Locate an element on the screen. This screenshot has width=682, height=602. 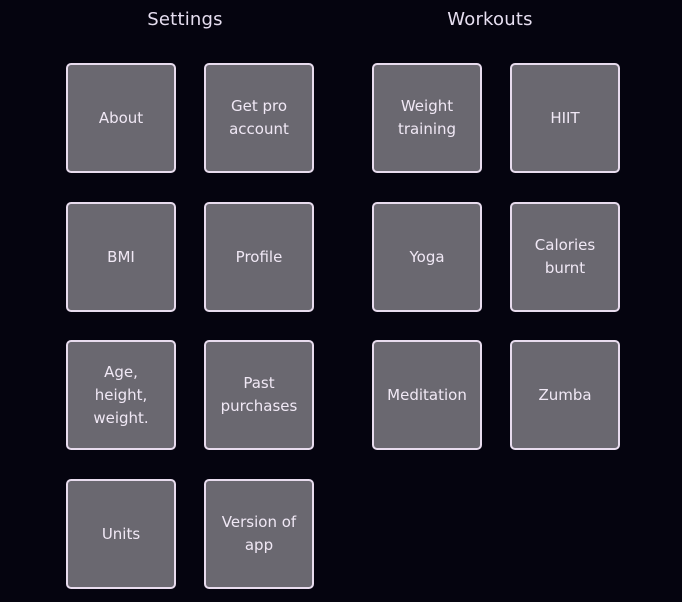
settings-tile-past-purchases: Past purchases is located at coordinates (259, 395).